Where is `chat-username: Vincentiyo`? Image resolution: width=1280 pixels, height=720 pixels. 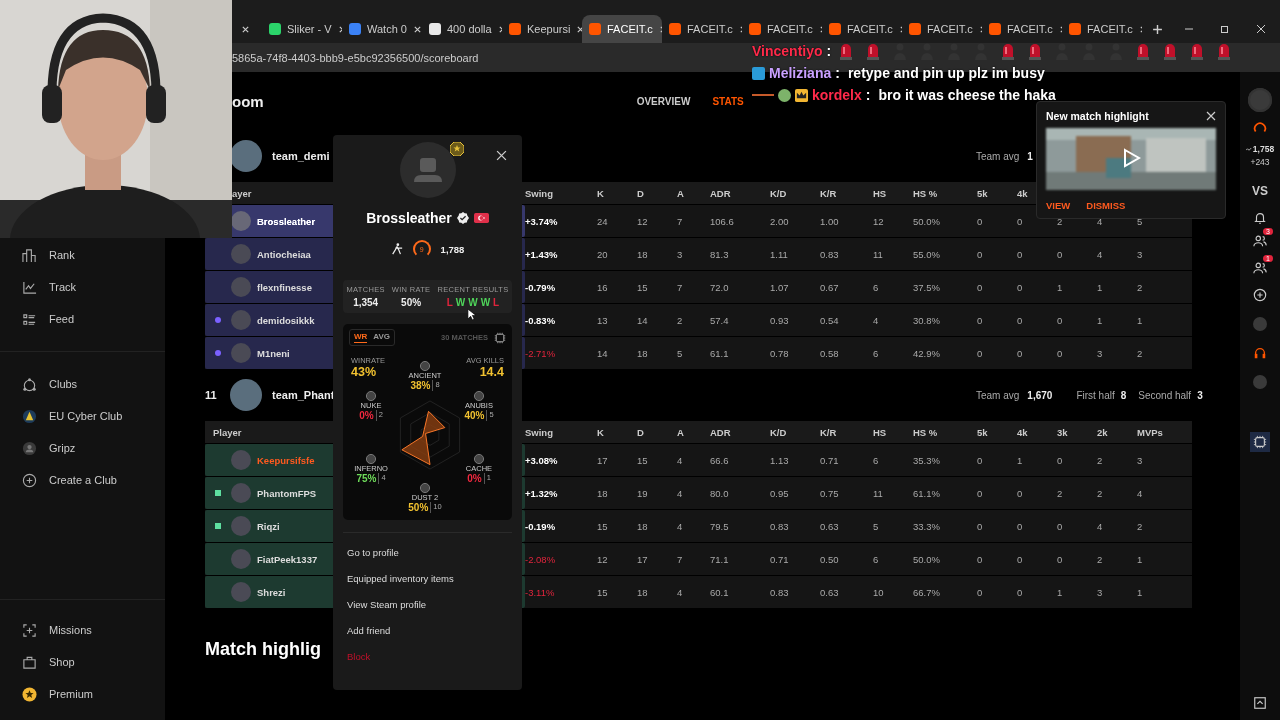
chat-username: Vincentiyo is located at coordinates (787, 51).